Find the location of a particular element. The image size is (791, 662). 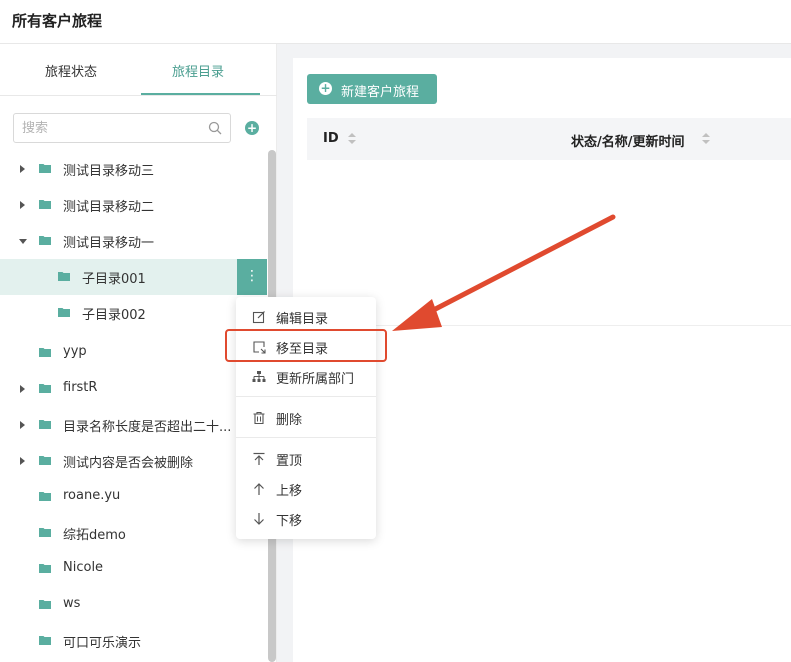

menu-item-label: 更新所属部门 is located at coordinates (315, 379).